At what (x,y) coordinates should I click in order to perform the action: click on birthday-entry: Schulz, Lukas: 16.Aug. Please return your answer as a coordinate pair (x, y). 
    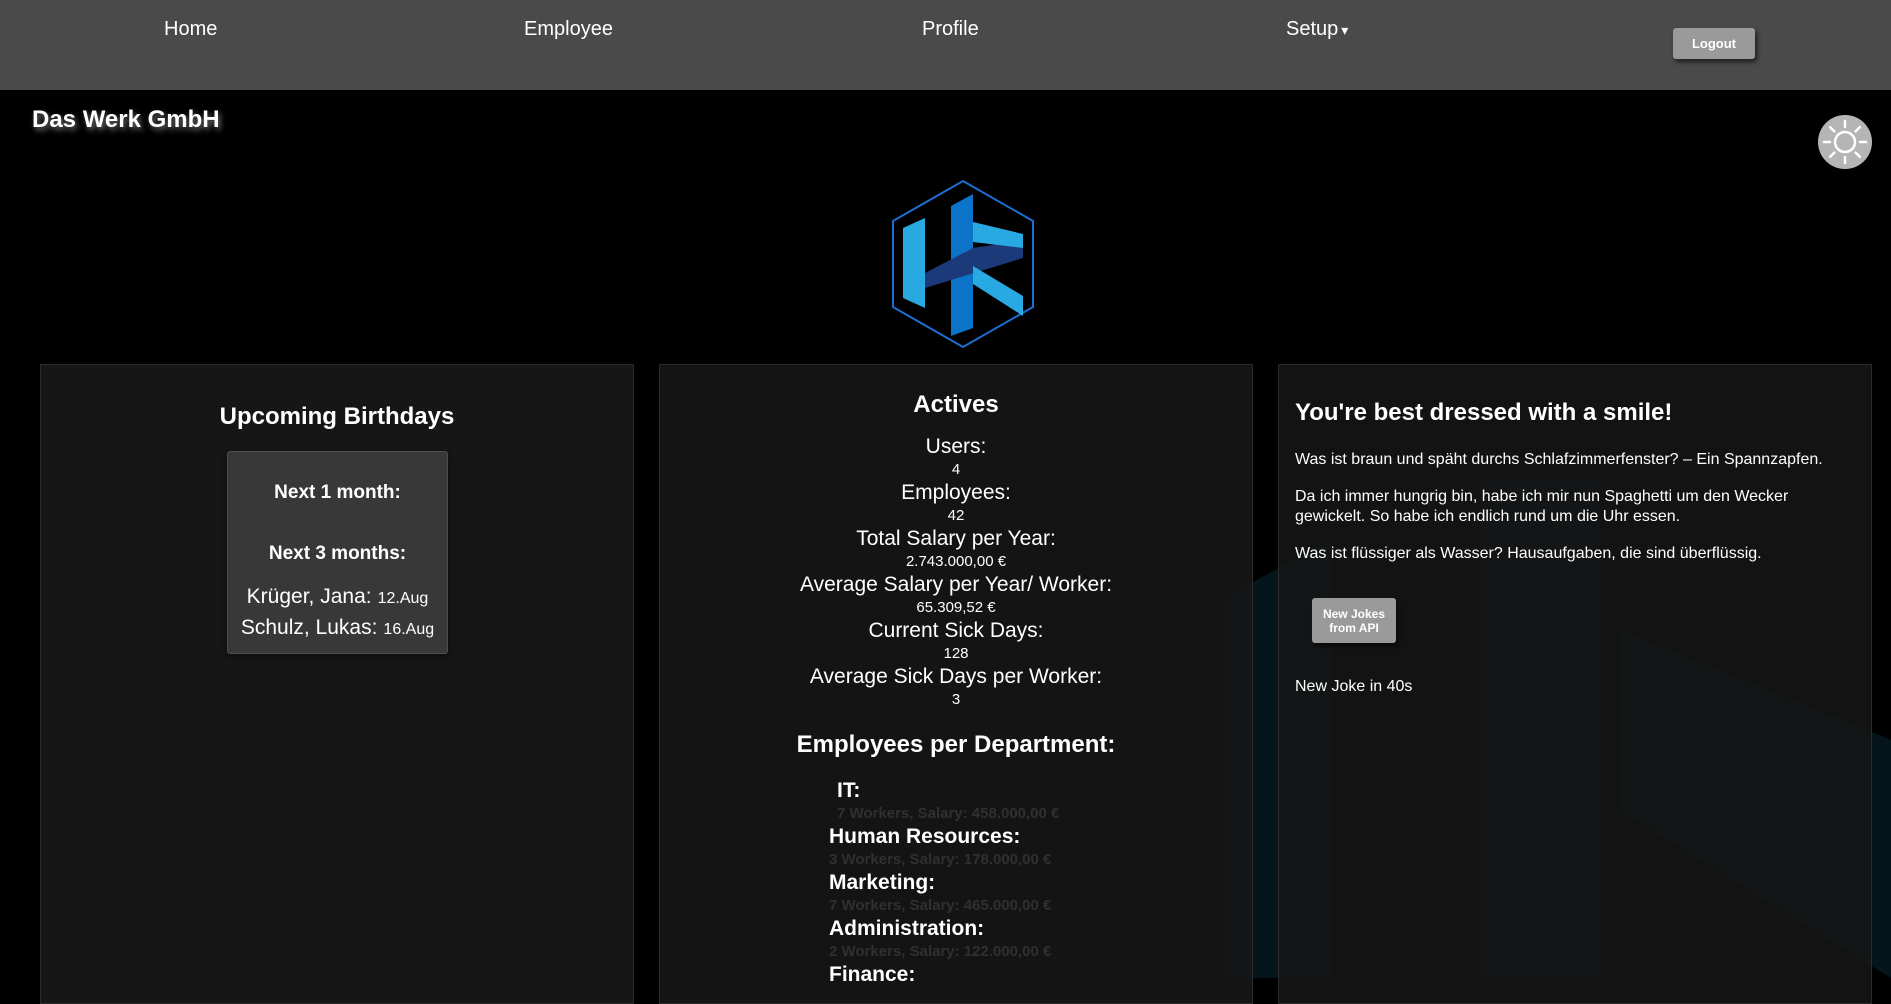
    Looking at the image, I should click on (337, 628).